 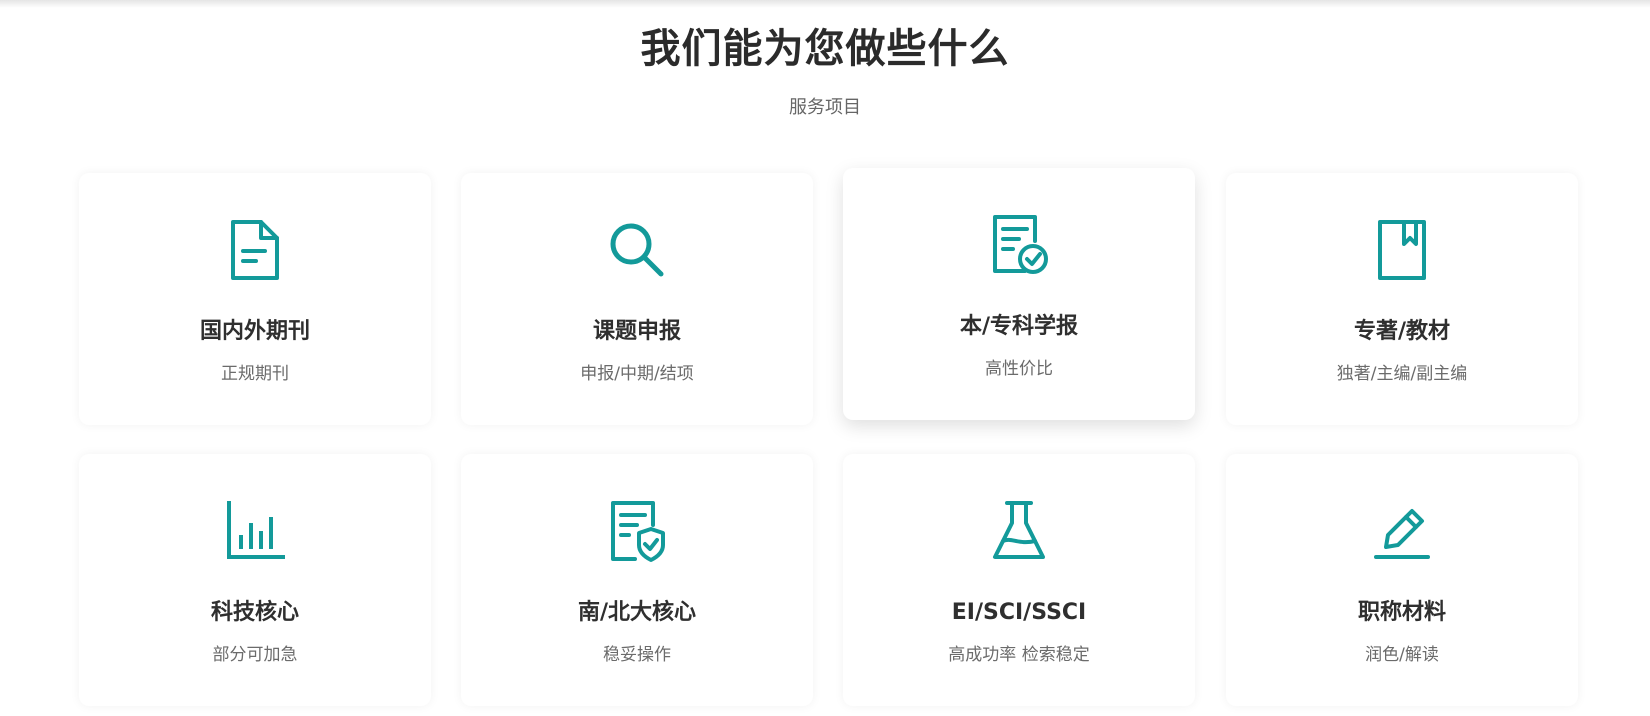 What do you see at coordinates (255, 580) in the screenshot?
I see `service-card-tech-core: 科技核心 部分可加急` at bounding box center [255, 580].